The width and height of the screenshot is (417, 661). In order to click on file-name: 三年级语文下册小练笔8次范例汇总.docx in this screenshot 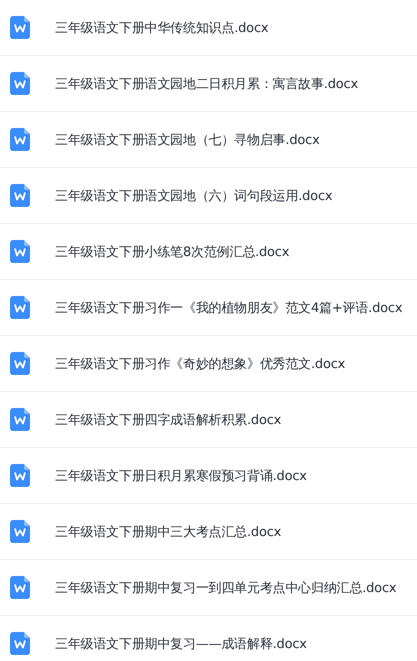, I will do `click(172, 251)`.